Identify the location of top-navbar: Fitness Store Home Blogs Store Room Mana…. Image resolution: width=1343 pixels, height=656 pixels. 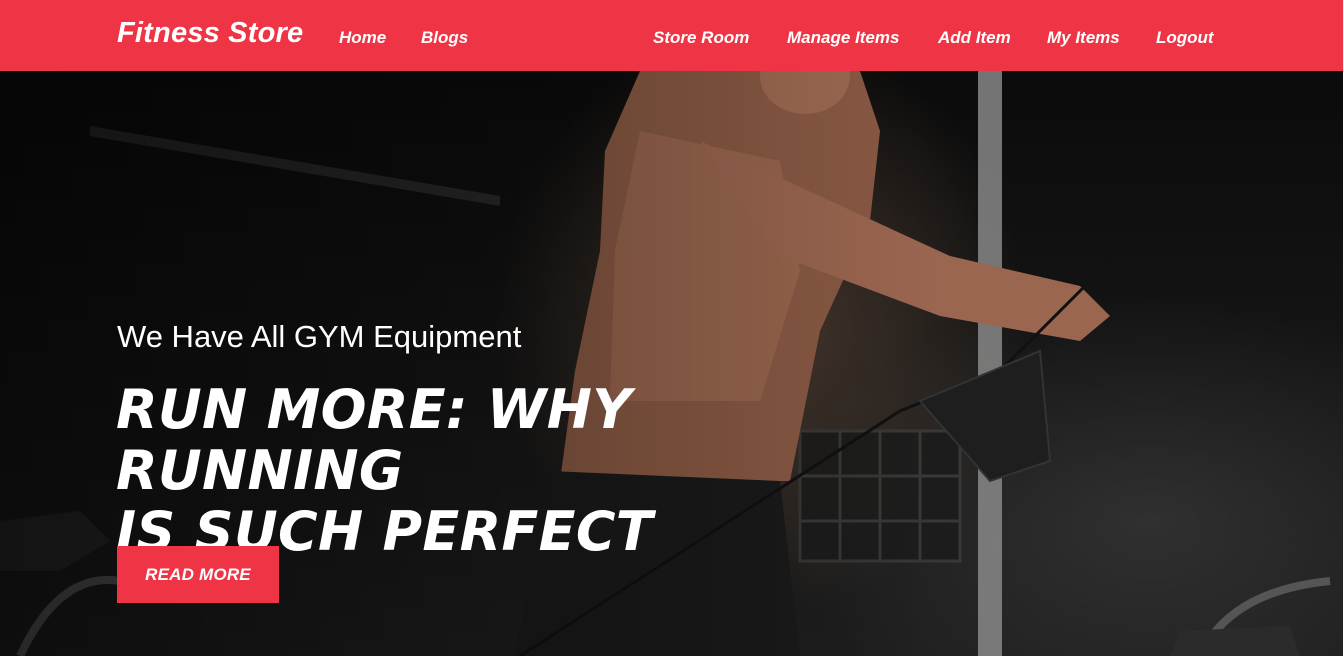
(671, 35).